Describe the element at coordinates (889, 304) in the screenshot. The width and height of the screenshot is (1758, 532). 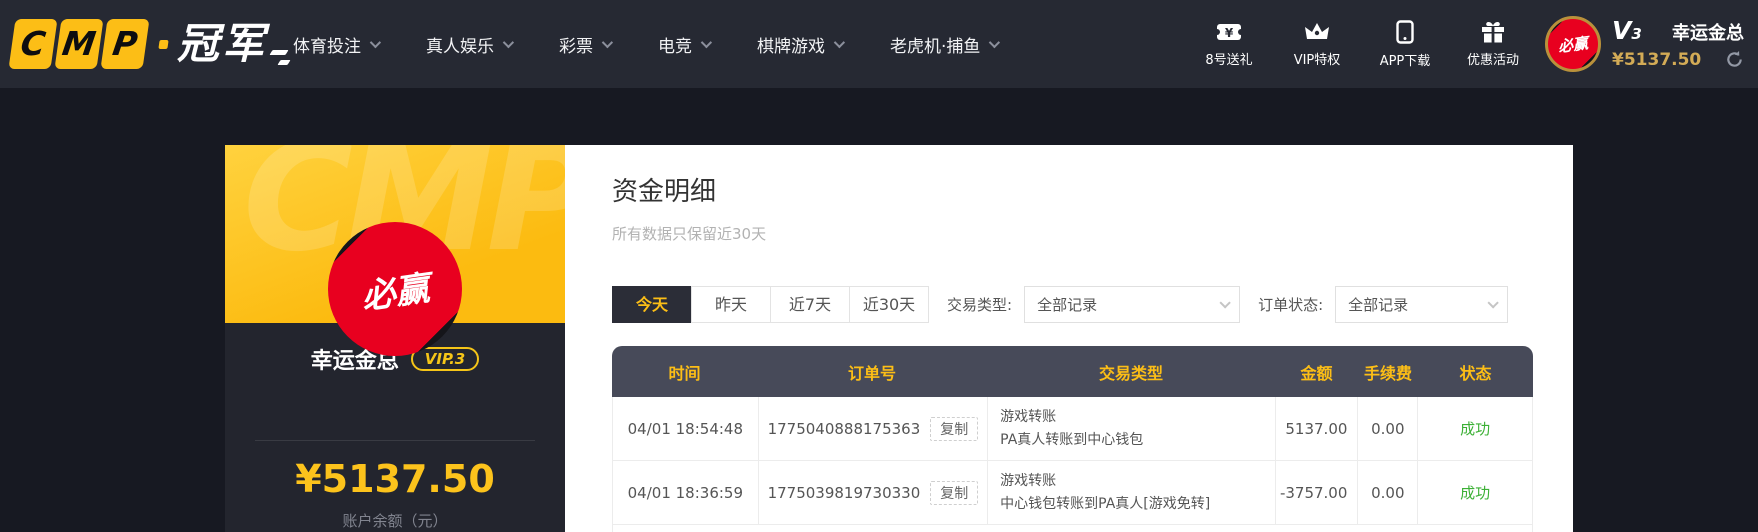
I see `tab-last-30-days: 近30天` at that location.